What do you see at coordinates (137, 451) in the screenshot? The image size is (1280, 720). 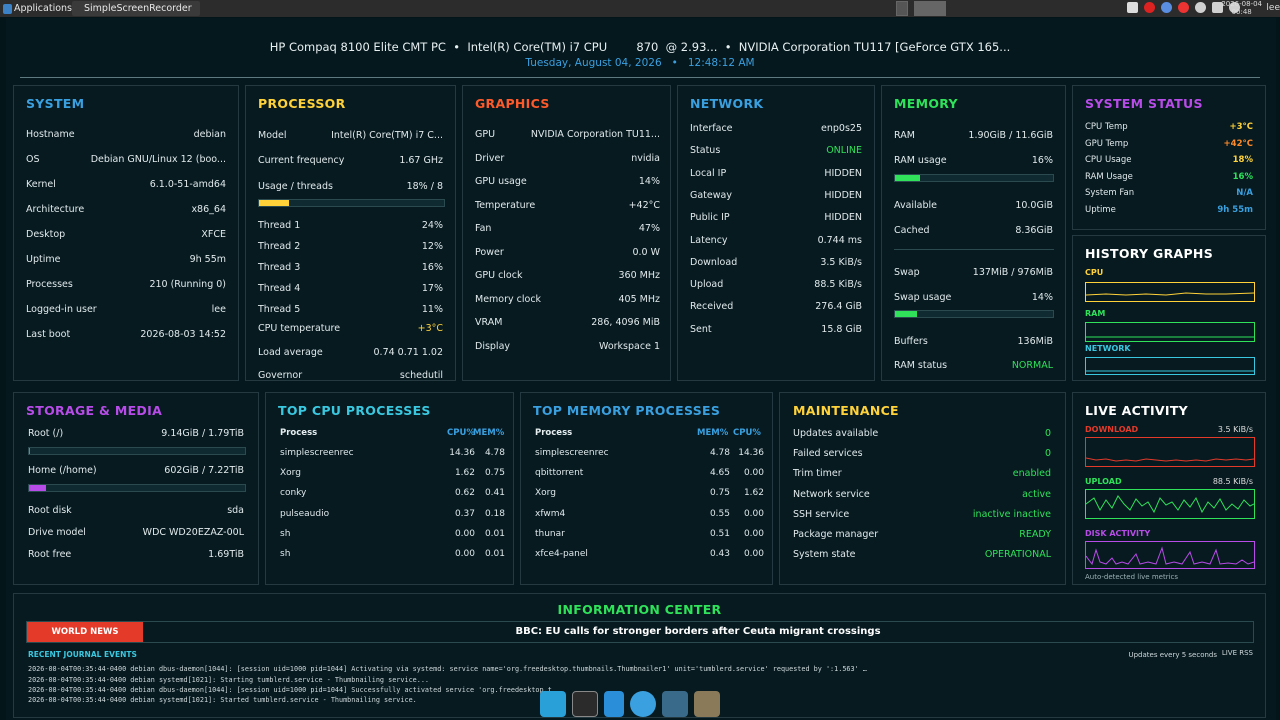 I see `root-usage-bar` at bounding box center [137, 451].